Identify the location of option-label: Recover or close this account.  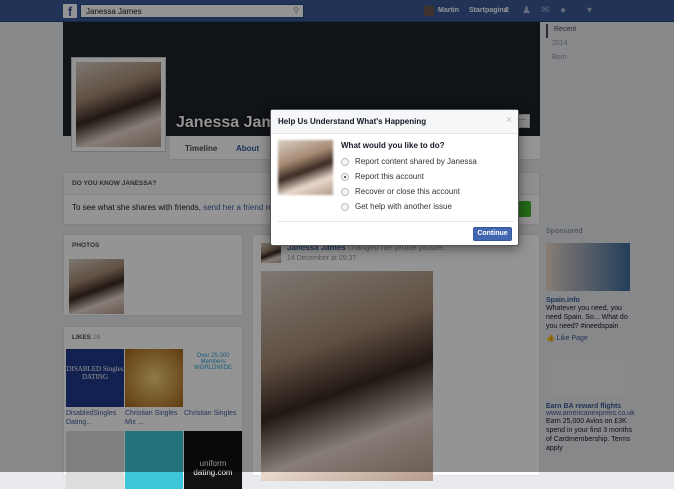
(407, 191).